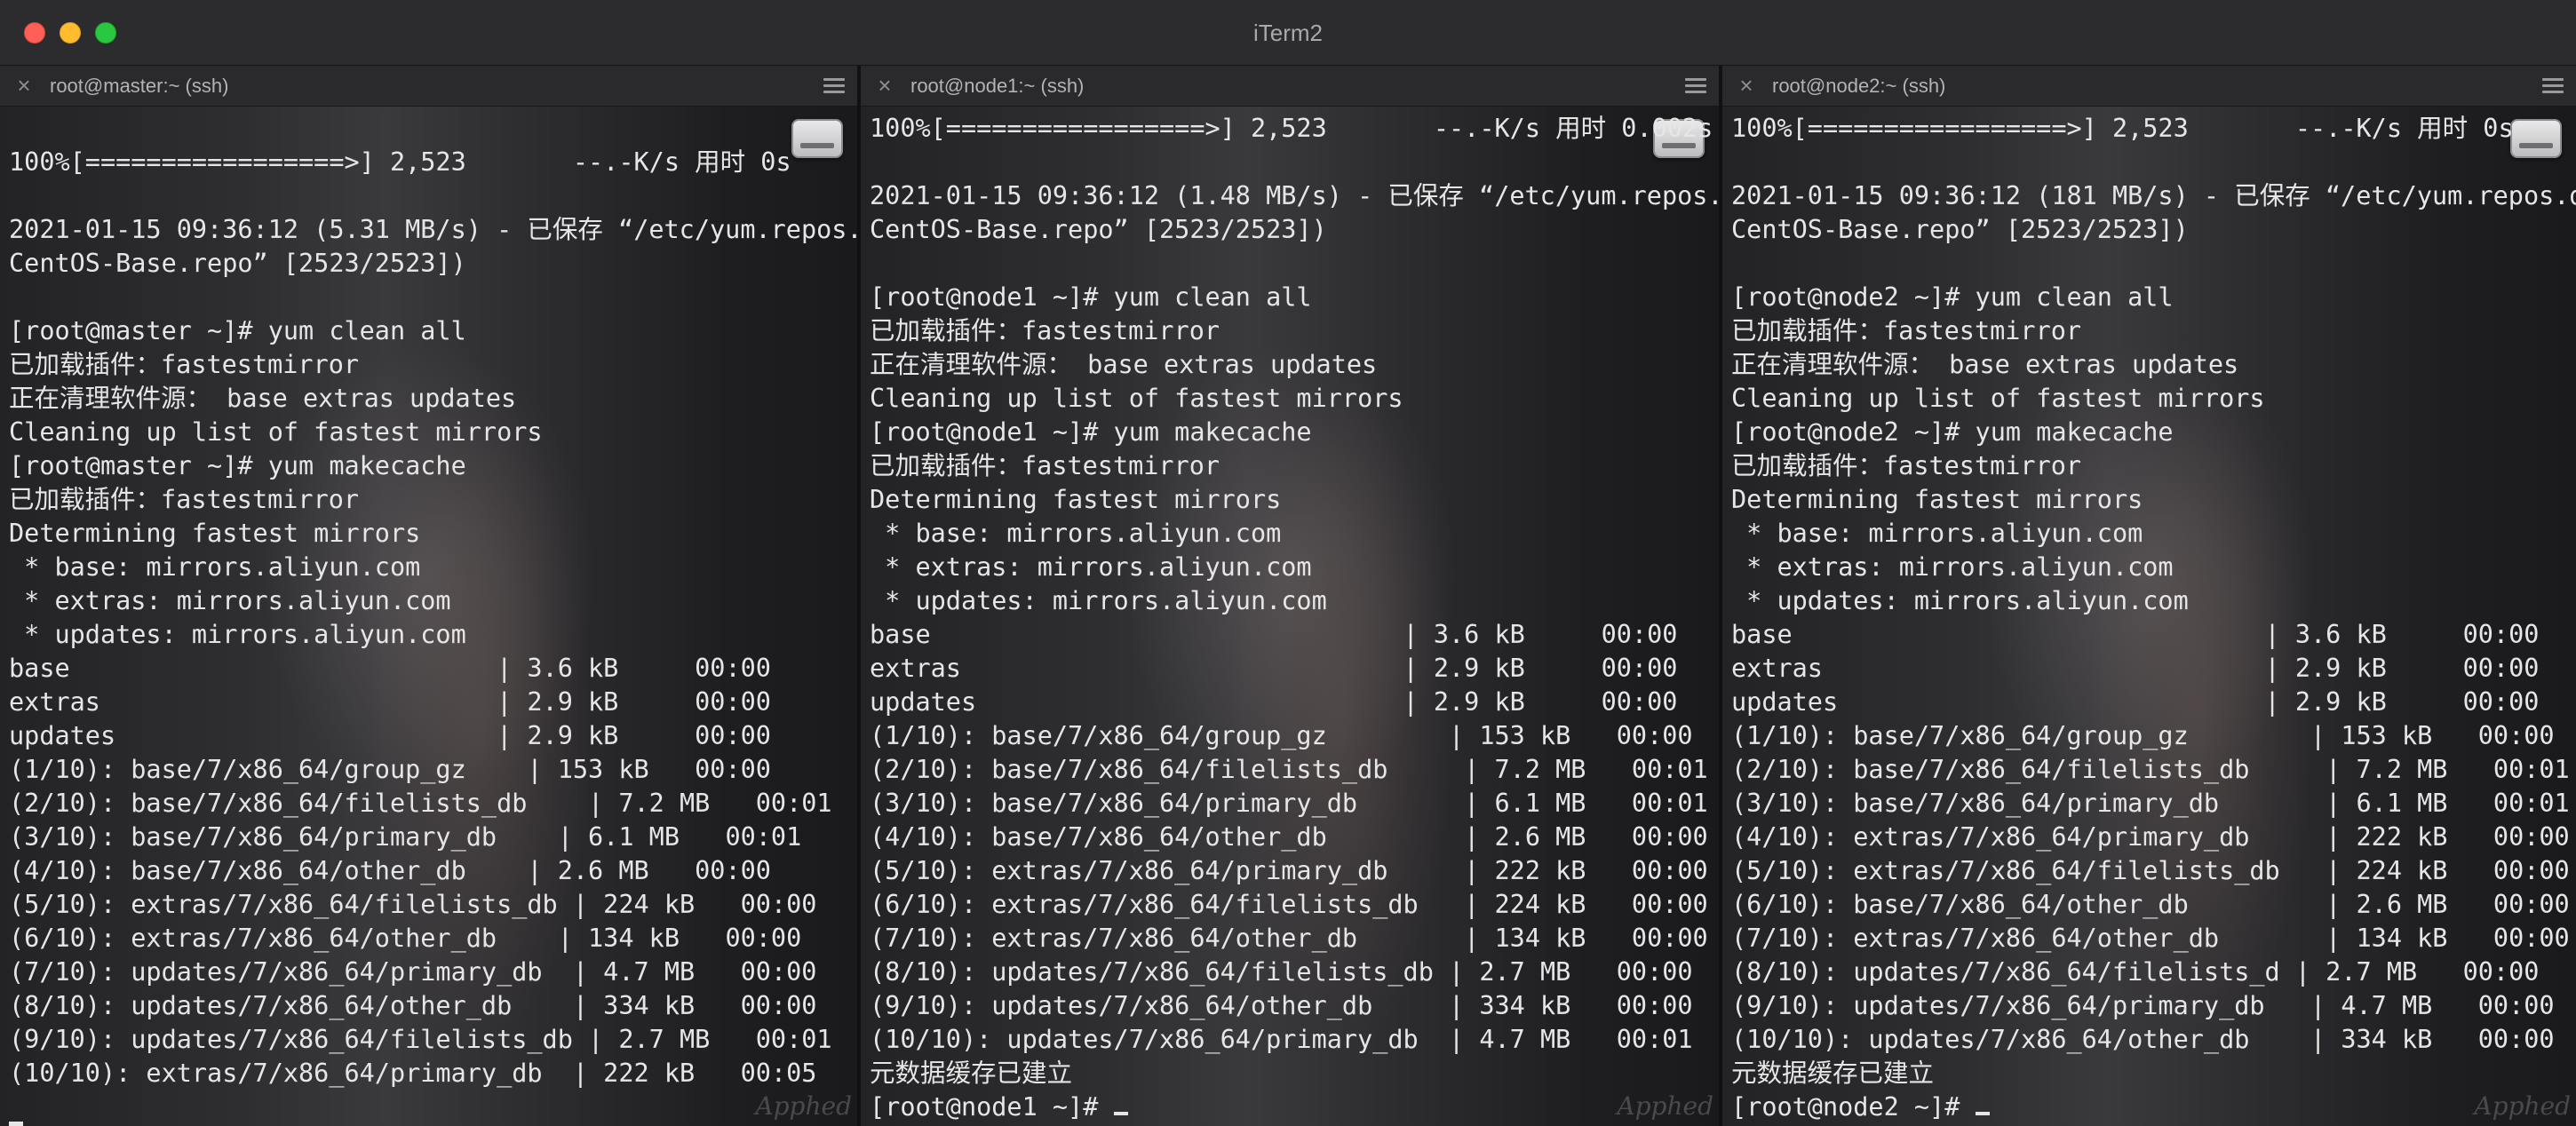 This screenshot has height=1126, width=2576. What do you see at coordinates (1952, 297) in the screenshot?
I see `terminal-line: [root@node2 ~]# yum clean all` at bounding box center [1952, 297].